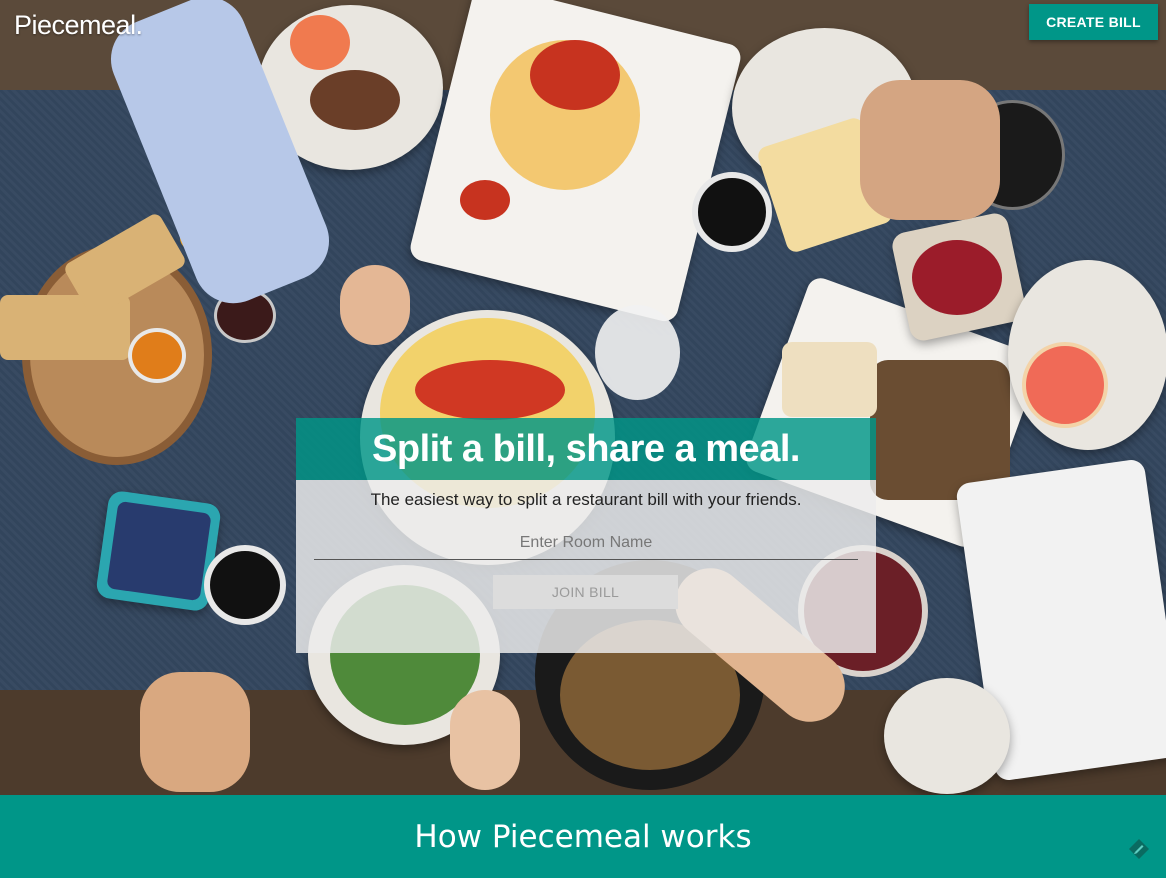 The image size is (1166, 878). I want to click on flowers, so click(637, 352).